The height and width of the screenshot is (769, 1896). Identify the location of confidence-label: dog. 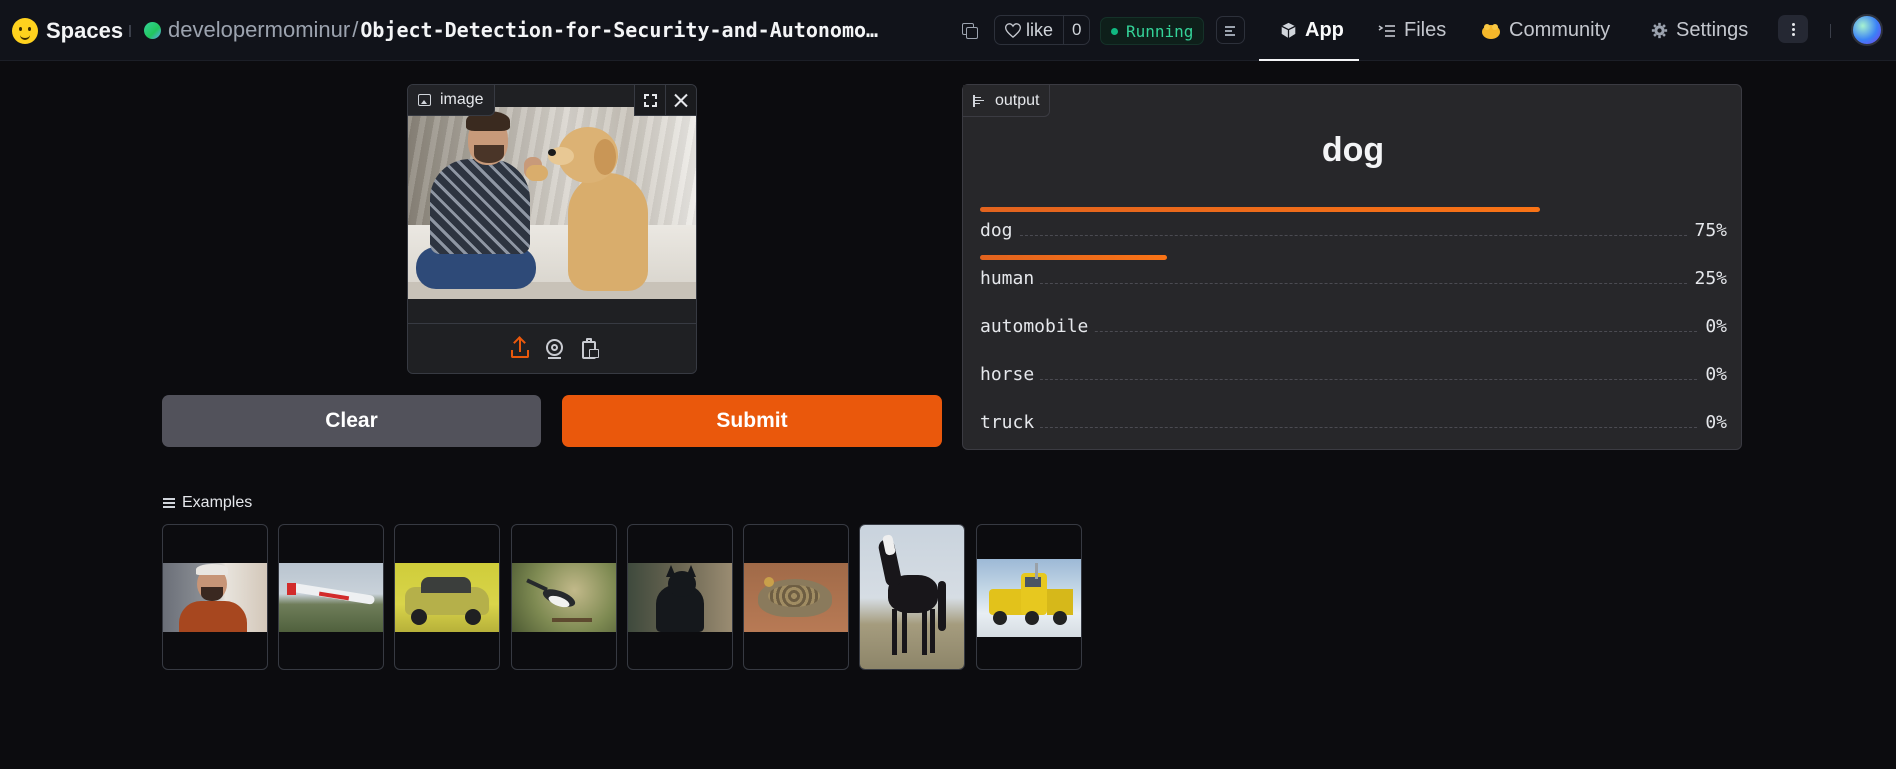
(999, 230).